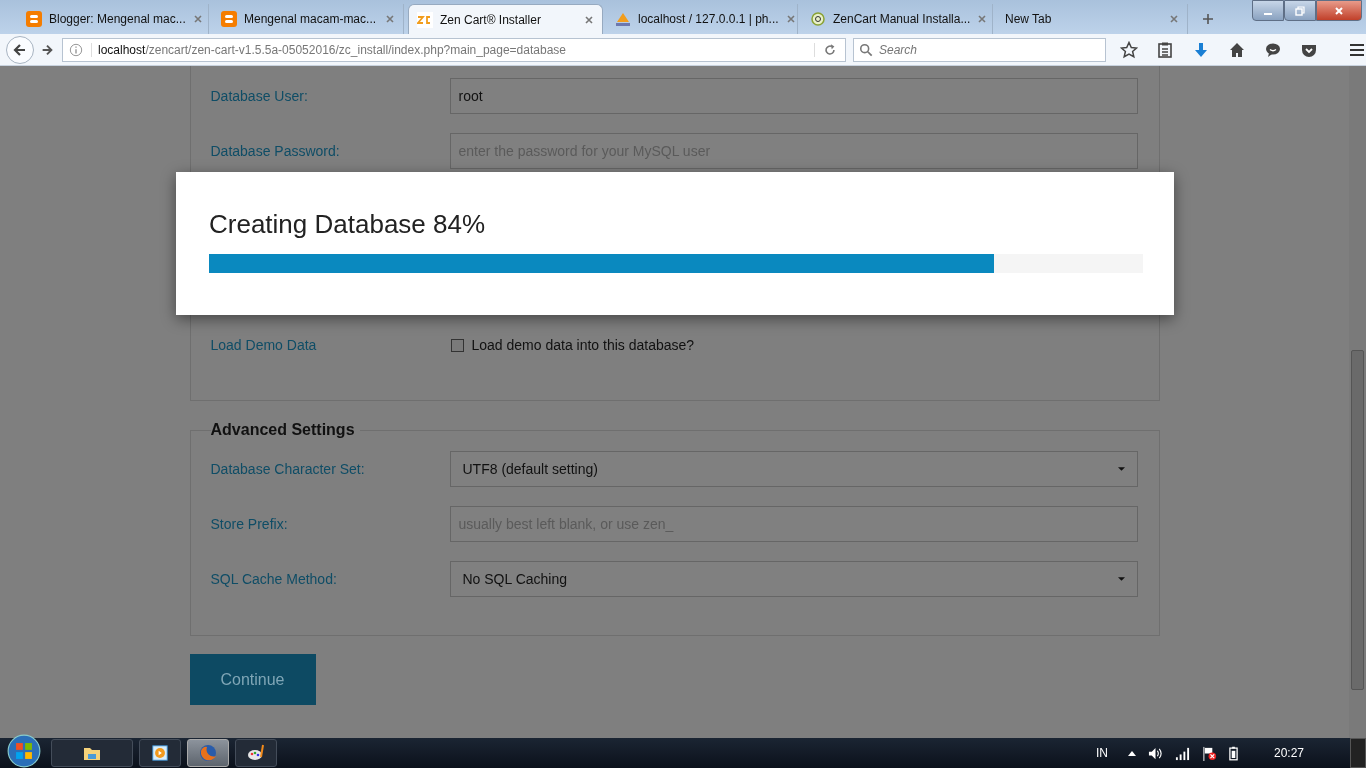 The image size is (1366, 768). What do you see at coordinates (264, 345) in the screenshot?
I see `field-label: Load Demo Data` at bounding box center [264, 345].